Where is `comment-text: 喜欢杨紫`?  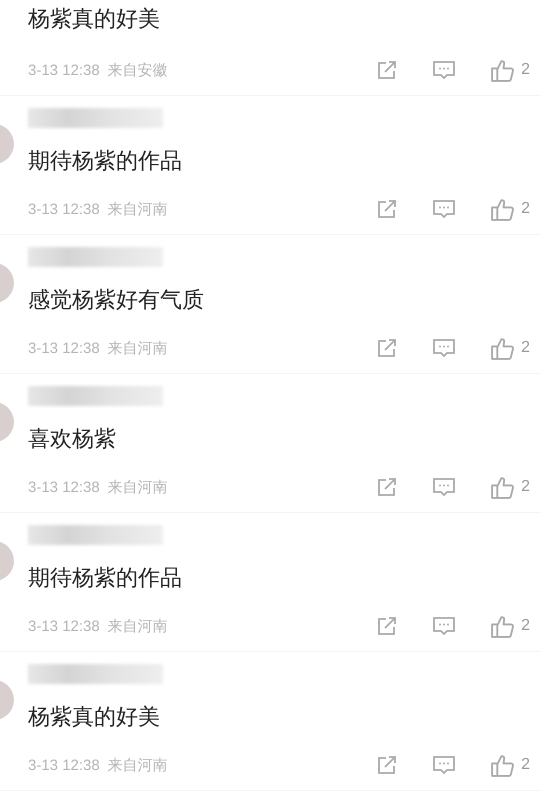 comment-text: 喜欢杨紫 is located at coordinates (72, 440).